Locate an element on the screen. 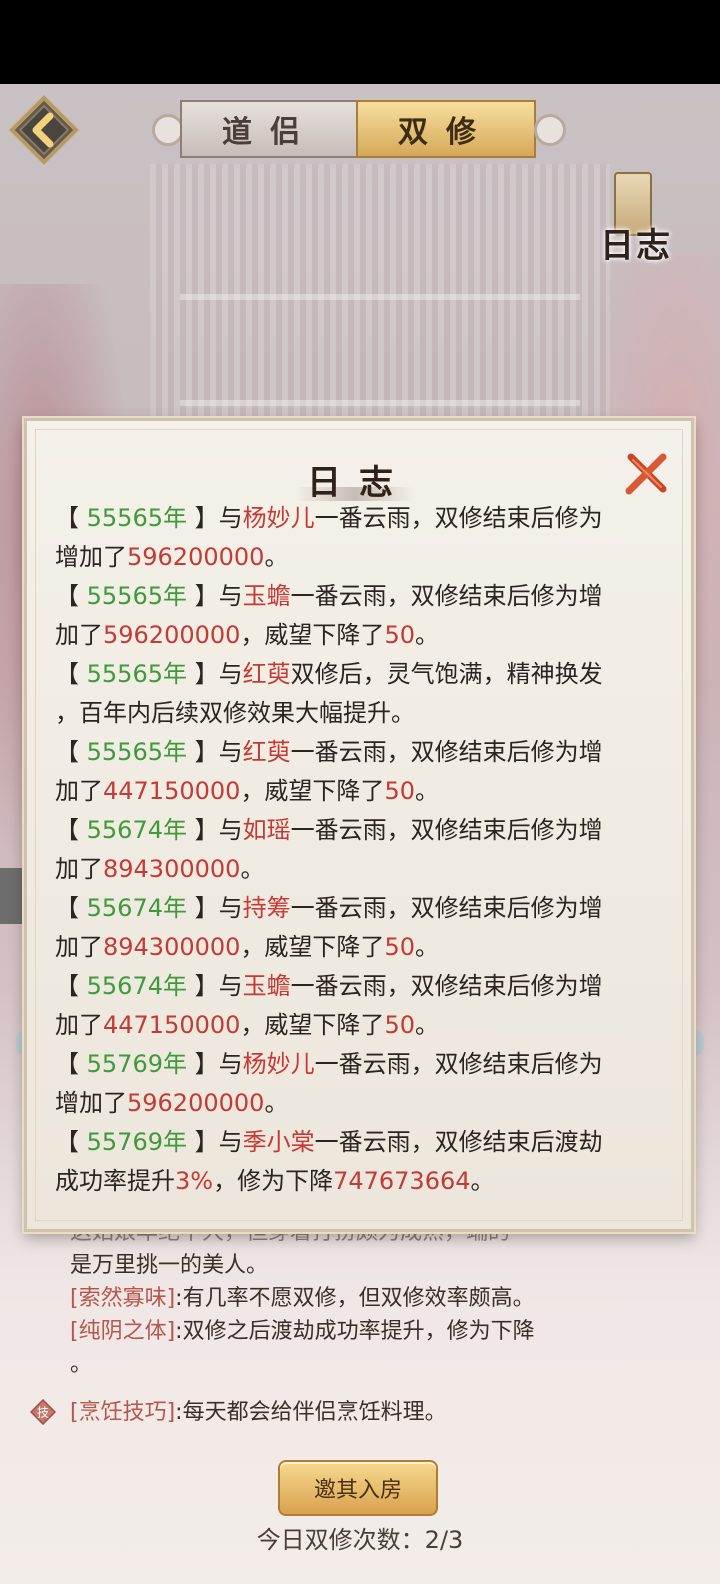 This screenshot has height=1584, width=720. log-line: 成功率提升3%，修为下降747673664。 is located at coordinates (365, 1181).